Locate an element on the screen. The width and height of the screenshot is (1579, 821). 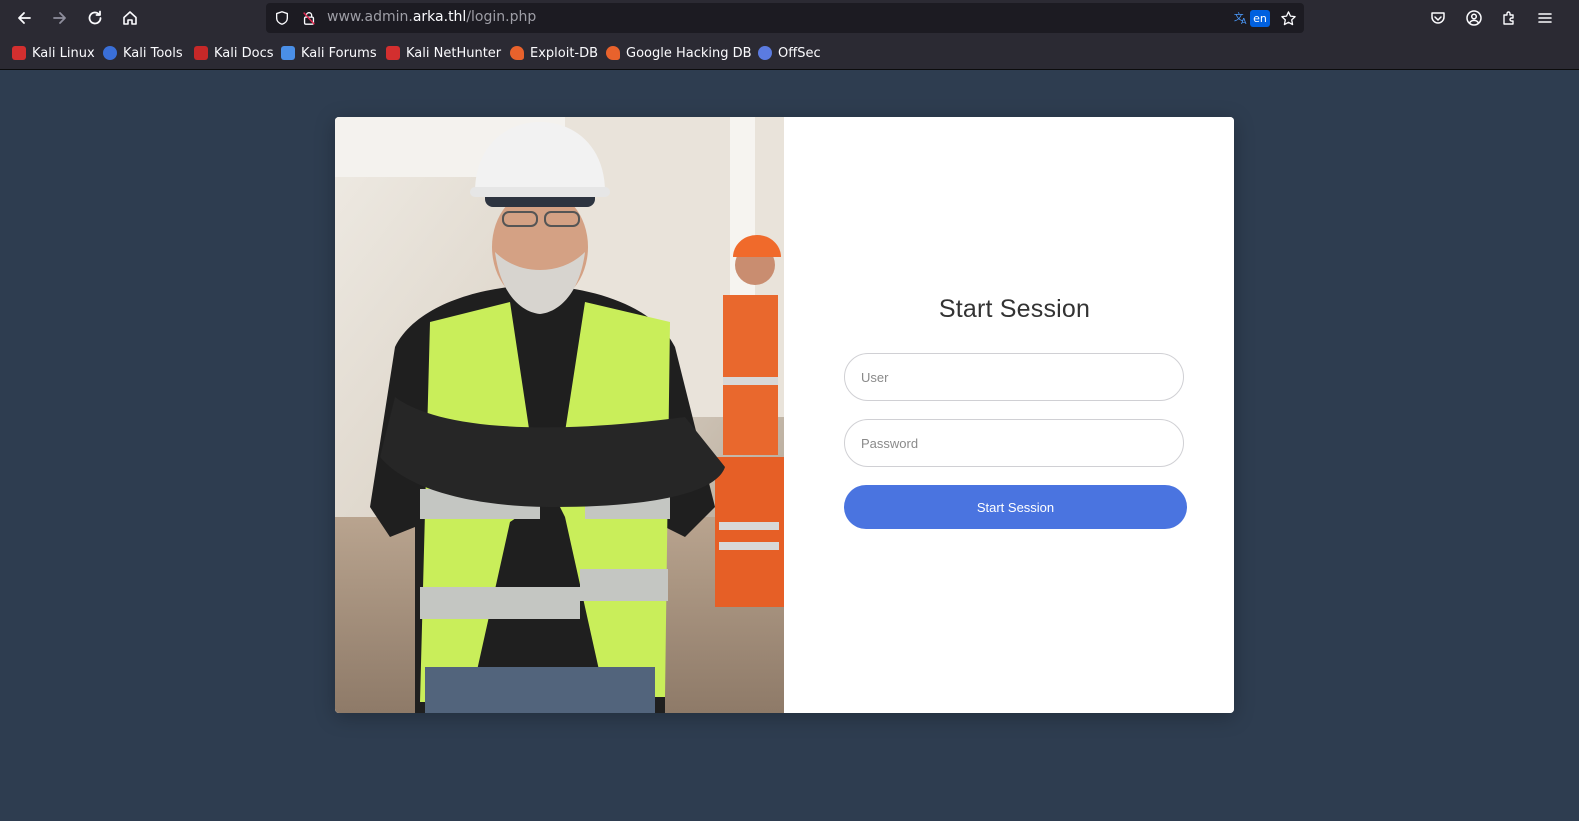
bookmark-label: Kali Docs is located at coordinates (244, 53).